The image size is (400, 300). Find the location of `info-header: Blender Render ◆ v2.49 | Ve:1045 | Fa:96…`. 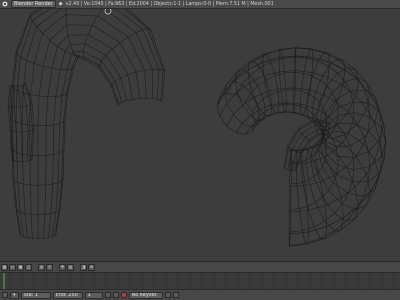

info-header: Blender Render ◆ v2.49 | Ve:1045 | Fa:96… is located at coordinates (200, 4).